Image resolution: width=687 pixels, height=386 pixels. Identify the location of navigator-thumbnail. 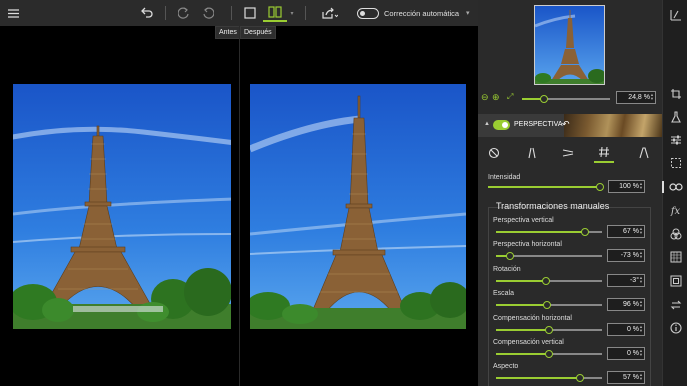
(569, 45).